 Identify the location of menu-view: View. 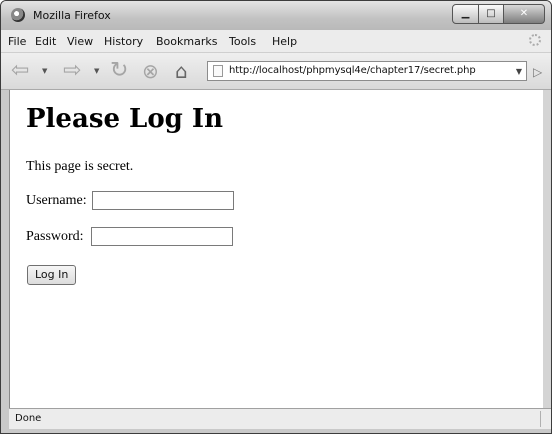
(80, 41).